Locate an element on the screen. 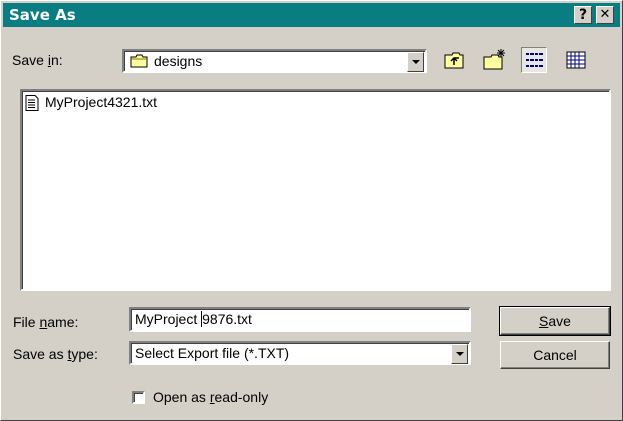 The image size is (623, 421). window-title: Save As is located at coordinates (42, 15).